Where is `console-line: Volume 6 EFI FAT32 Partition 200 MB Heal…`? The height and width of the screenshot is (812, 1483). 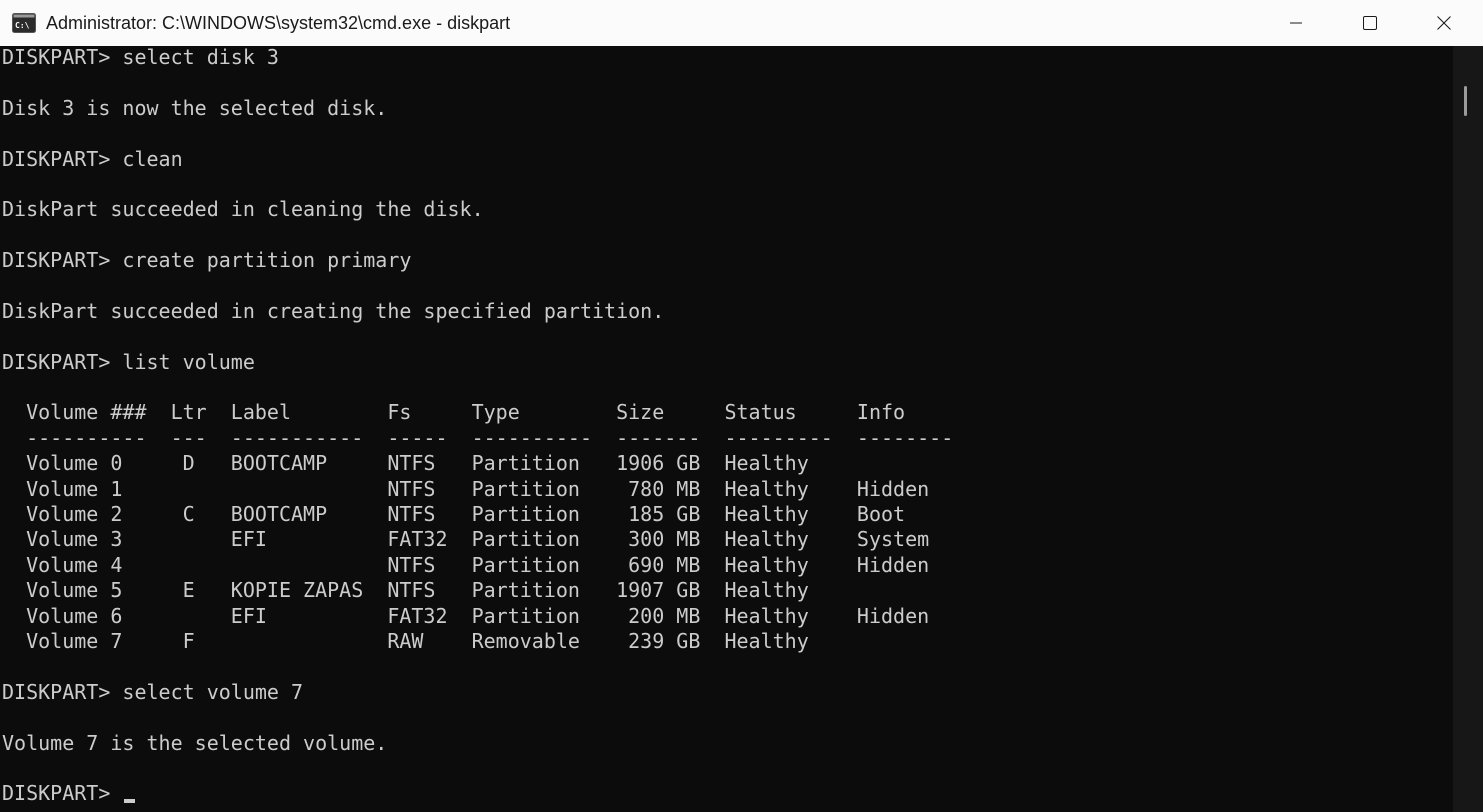 console-line: Volume 6 EFI FAT32 Partition 200 MB Heal… is located at coordinates (466, 615).